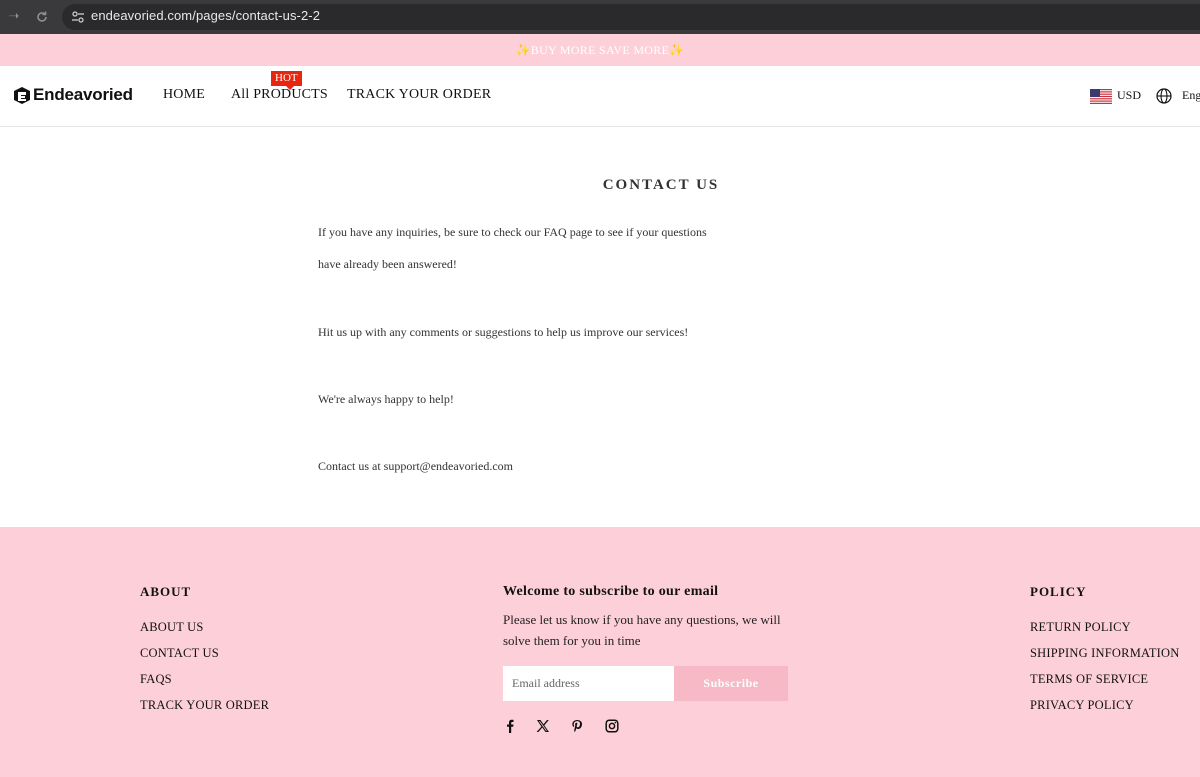 The image size is (1200, 777). Describe the element at coordinates (172, 627) in the screenshot. I see `footer-link-about-us: ABOUT US` at that location.